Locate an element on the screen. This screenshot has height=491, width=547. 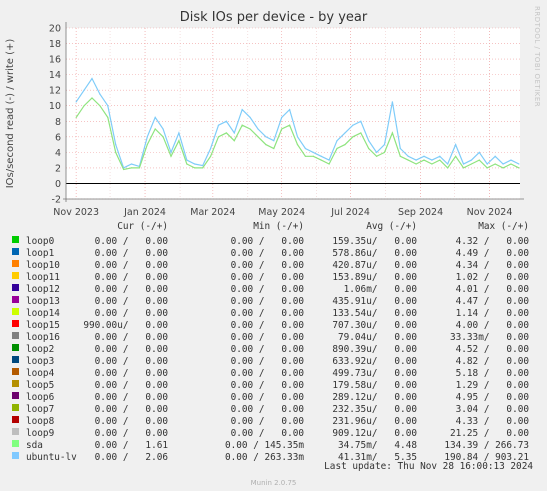
legend-max: 21.25 / 0.00 is located at coordinates (489, 433).